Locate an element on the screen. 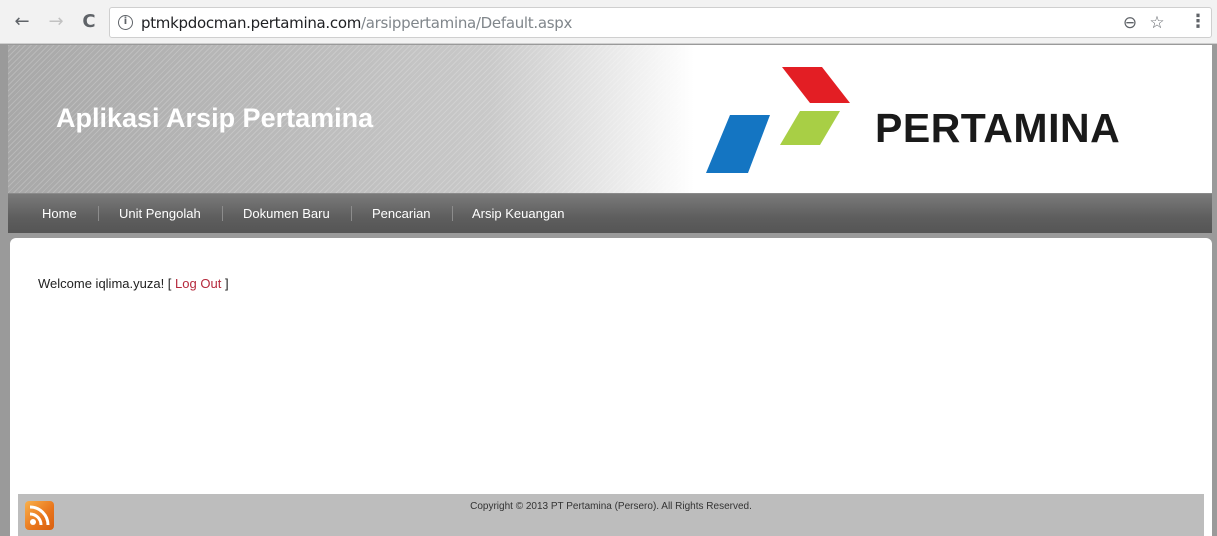 This screenshot has height=536, width=1217. pertamina-logo-icon is located at coordinates (778, 120).